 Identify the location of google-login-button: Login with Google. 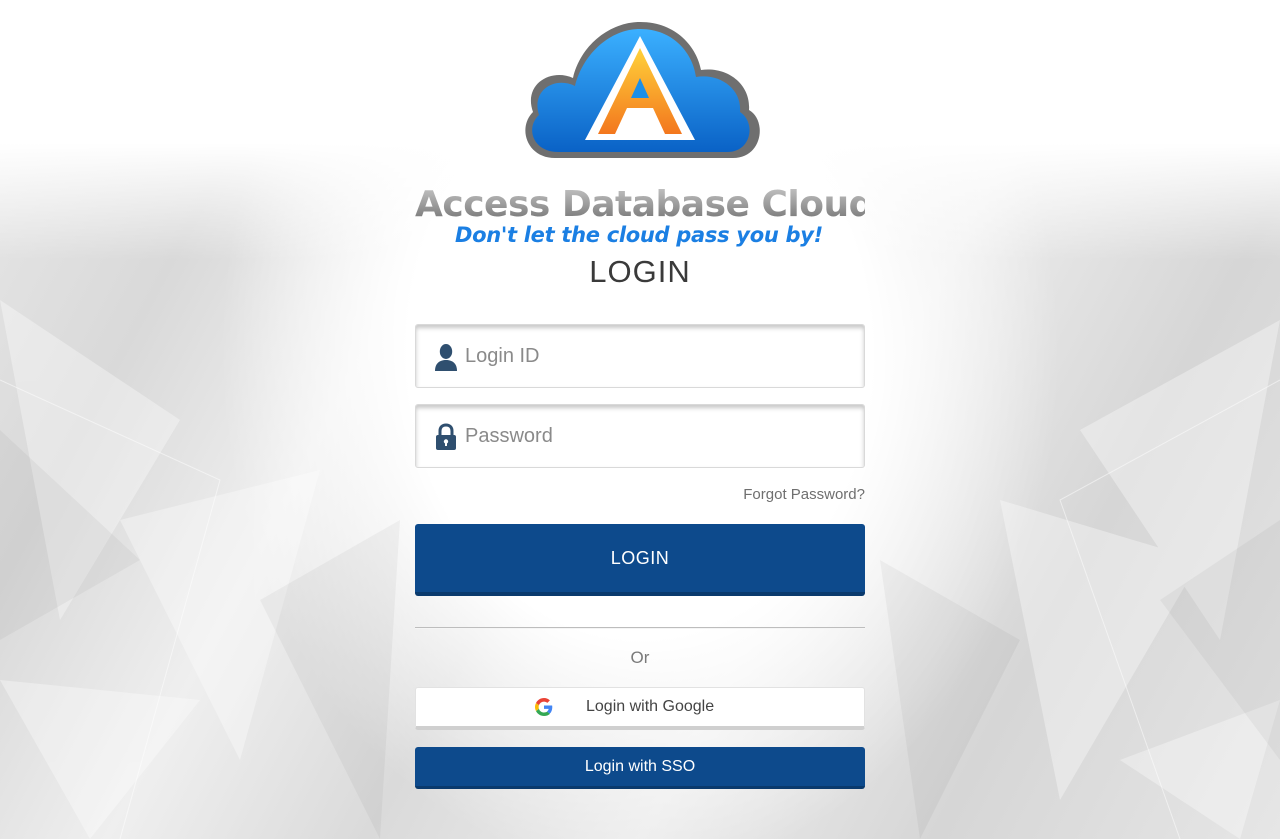
(640, 708).